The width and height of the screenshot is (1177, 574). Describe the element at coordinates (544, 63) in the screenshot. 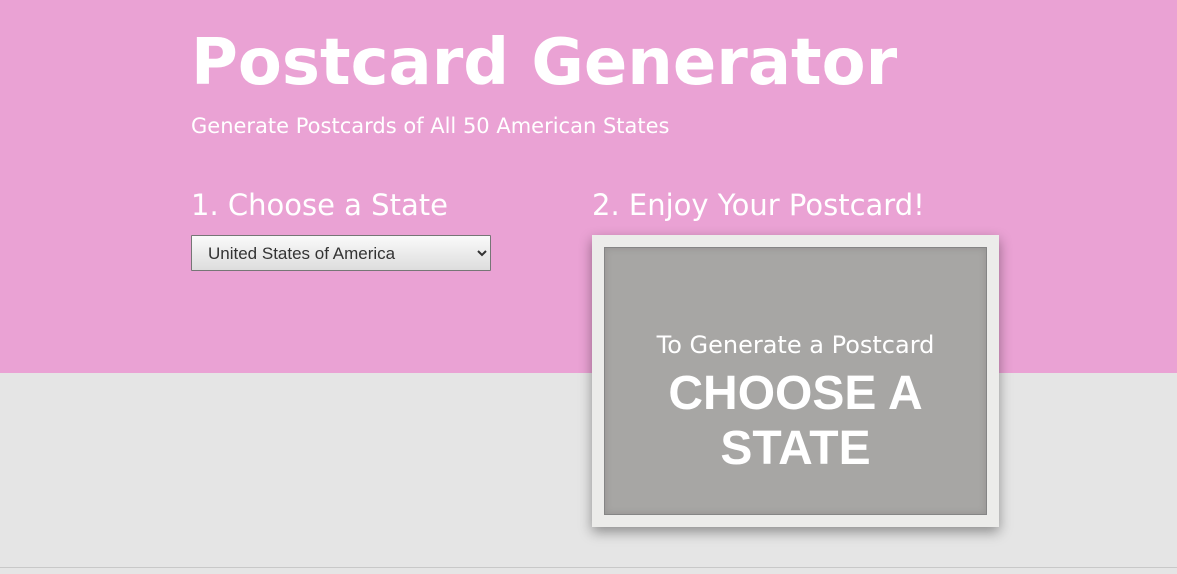

I see `page-title: Postcard Generator` at that location.